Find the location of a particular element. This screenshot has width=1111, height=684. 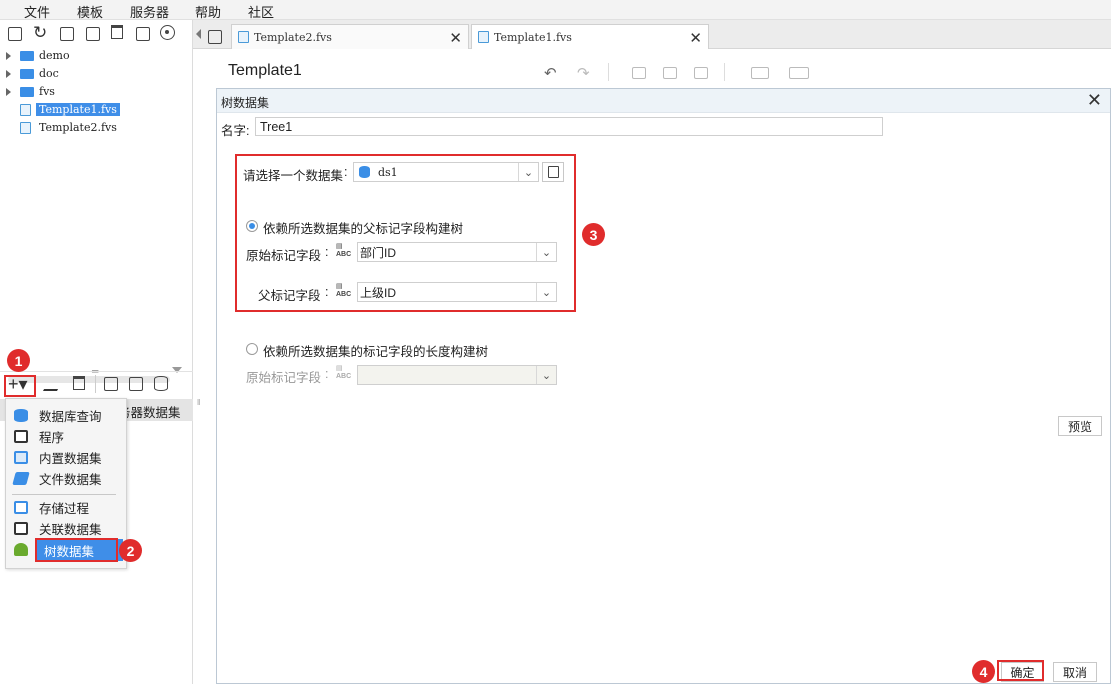

relation-dataset-icon is located at coordinates (21, 528).